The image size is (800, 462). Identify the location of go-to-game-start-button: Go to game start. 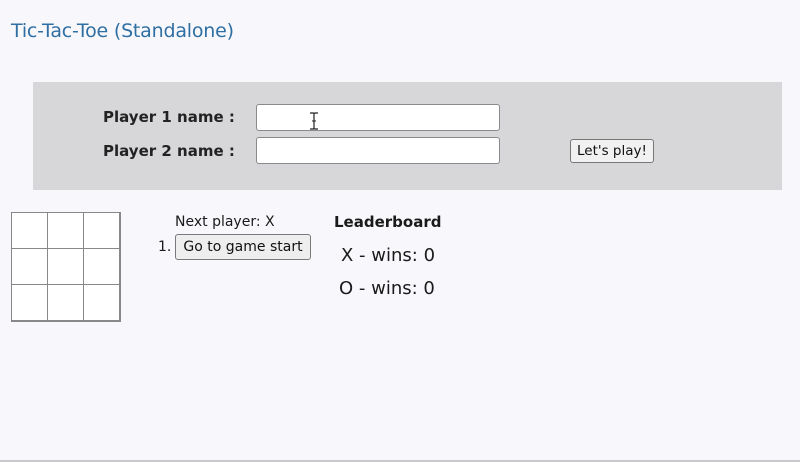
(243, 247).